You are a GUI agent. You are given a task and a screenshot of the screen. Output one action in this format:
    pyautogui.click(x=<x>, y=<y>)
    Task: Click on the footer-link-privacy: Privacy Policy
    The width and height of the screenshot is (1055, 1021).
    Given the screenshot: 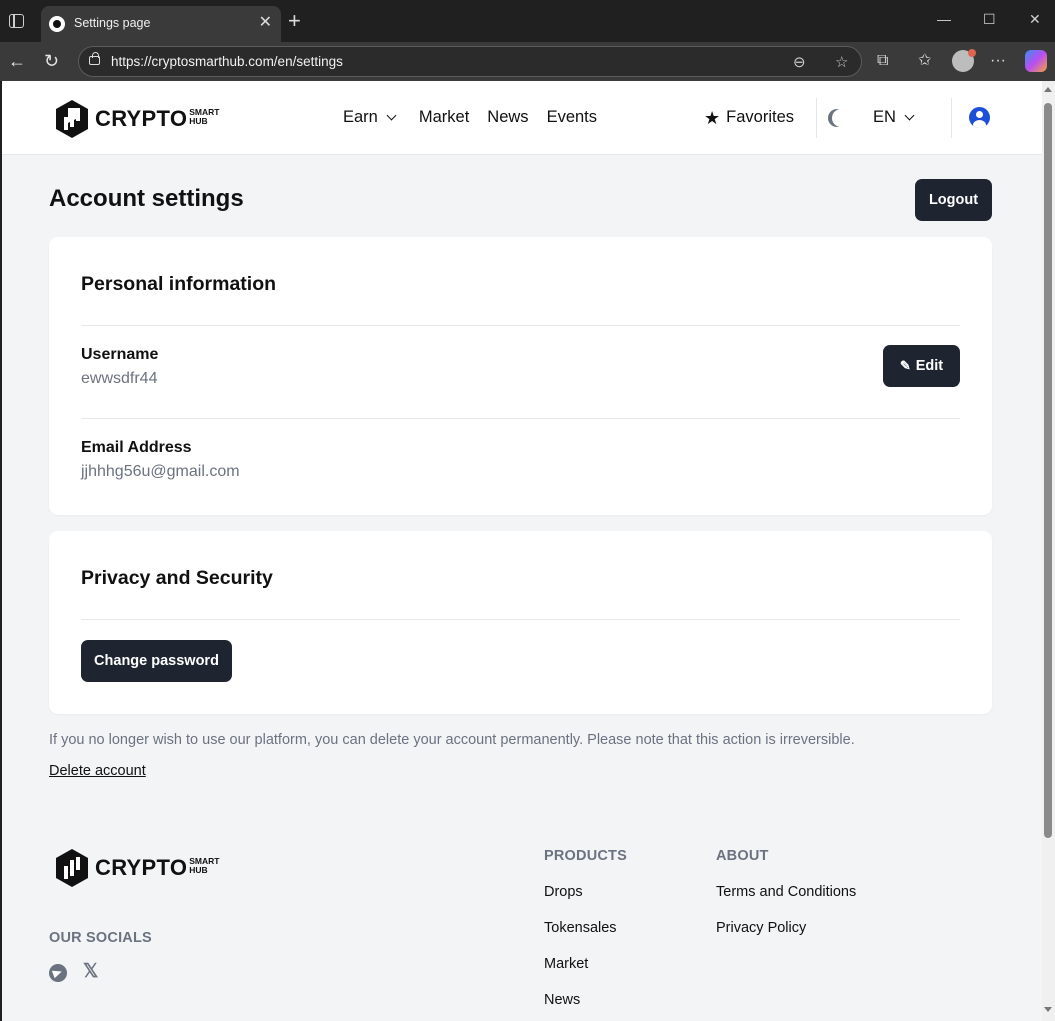 What is the action you would take?
    pyautogui.click(x=761, y=928)
    